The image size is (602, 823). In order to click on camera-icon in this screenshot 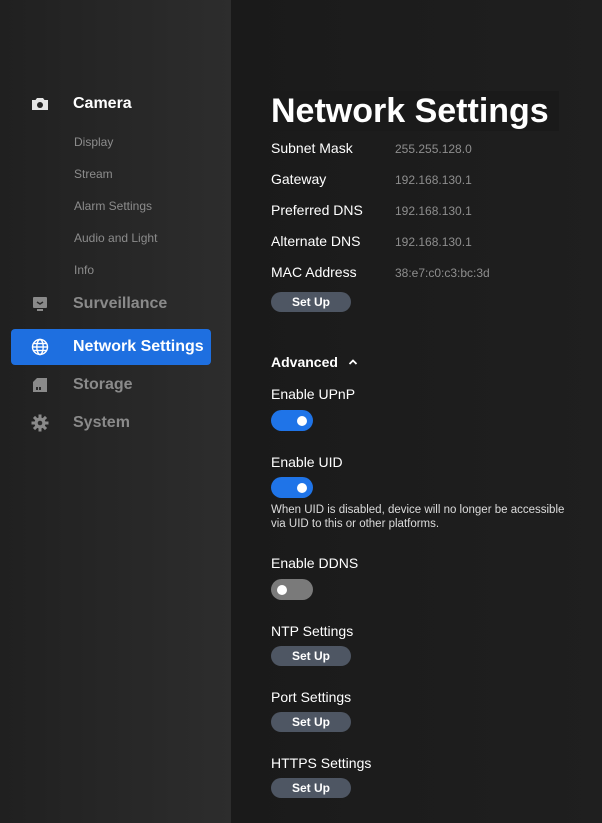, I will do `click(40, 104)`.